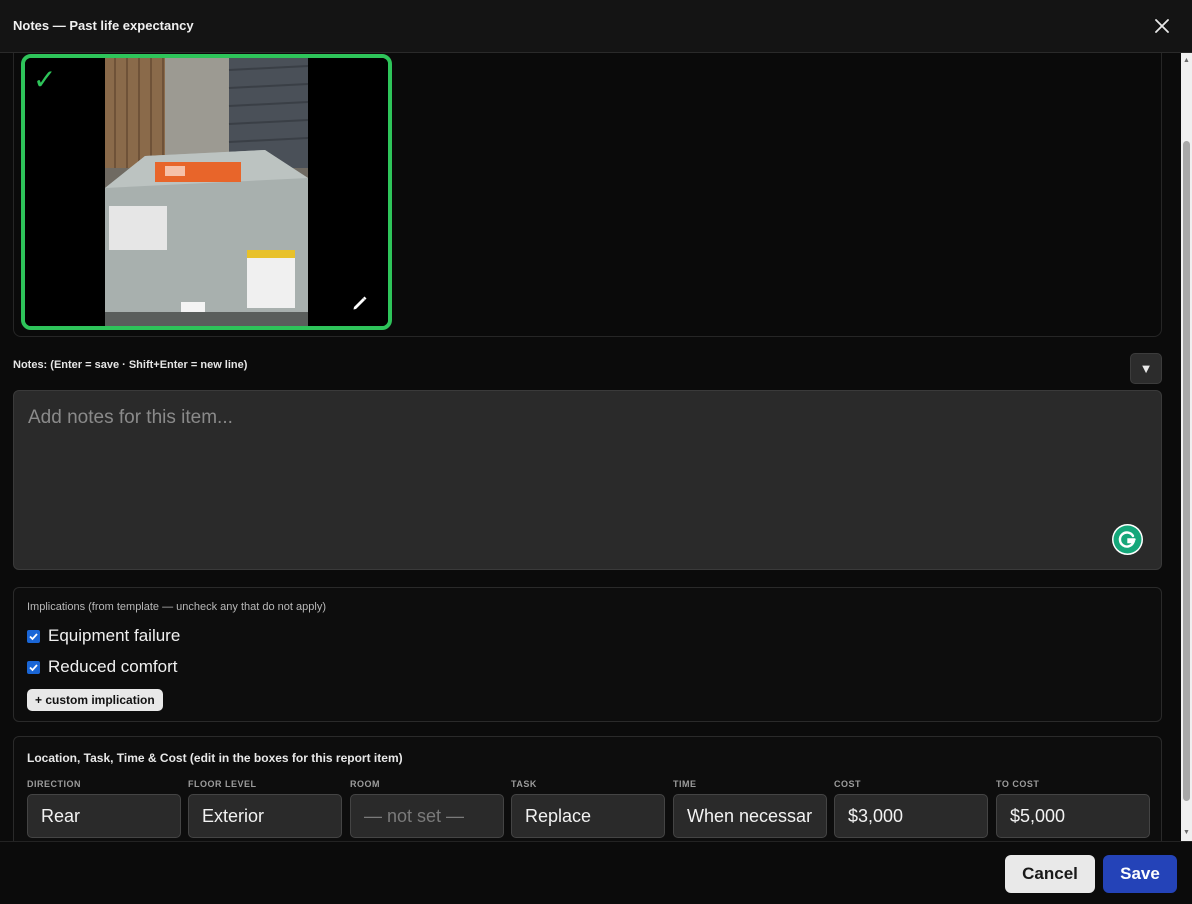 Image resolution: width=1192 pixels, height=904 pixels. I want to click on pencil-icon, so click(360, 303).